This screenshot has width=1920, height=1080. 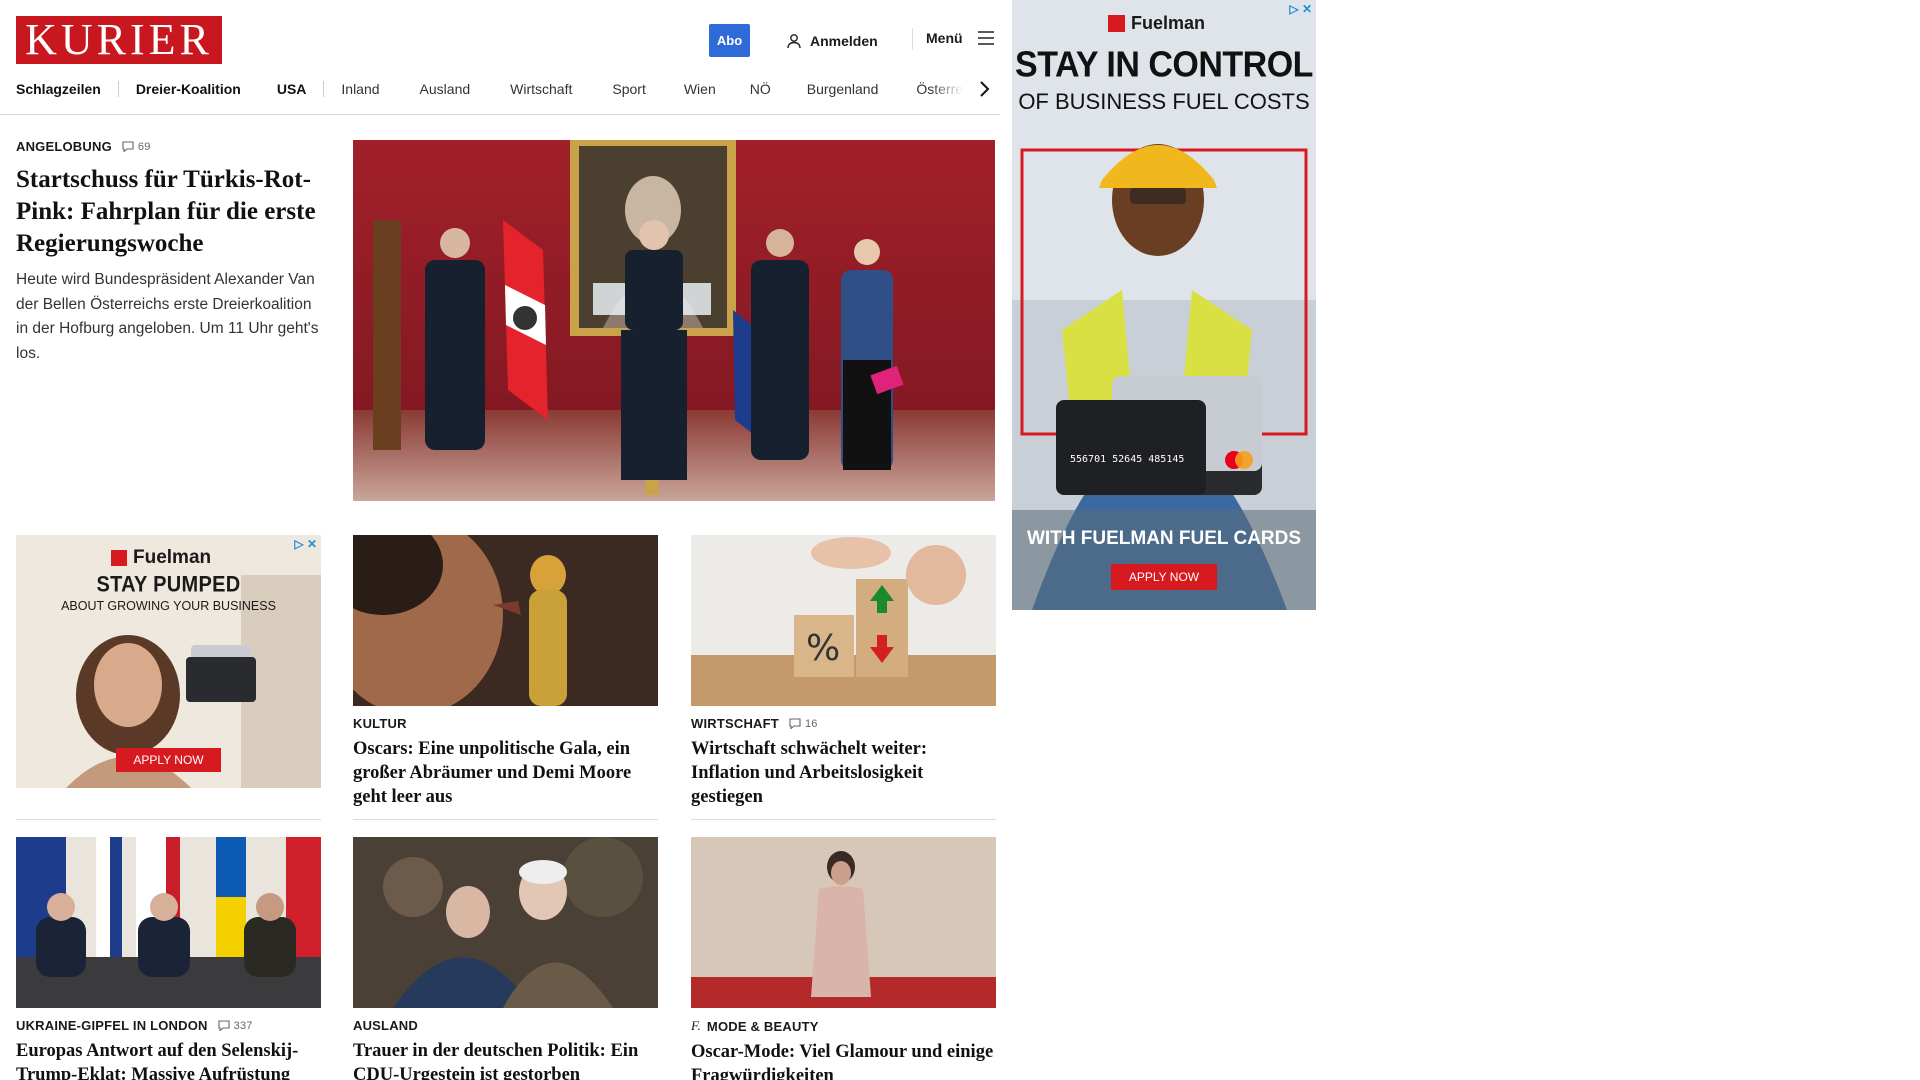 I want to click on nav-item-dreier-koalition: Dreier-Koalition, so click(x=188, y=89).